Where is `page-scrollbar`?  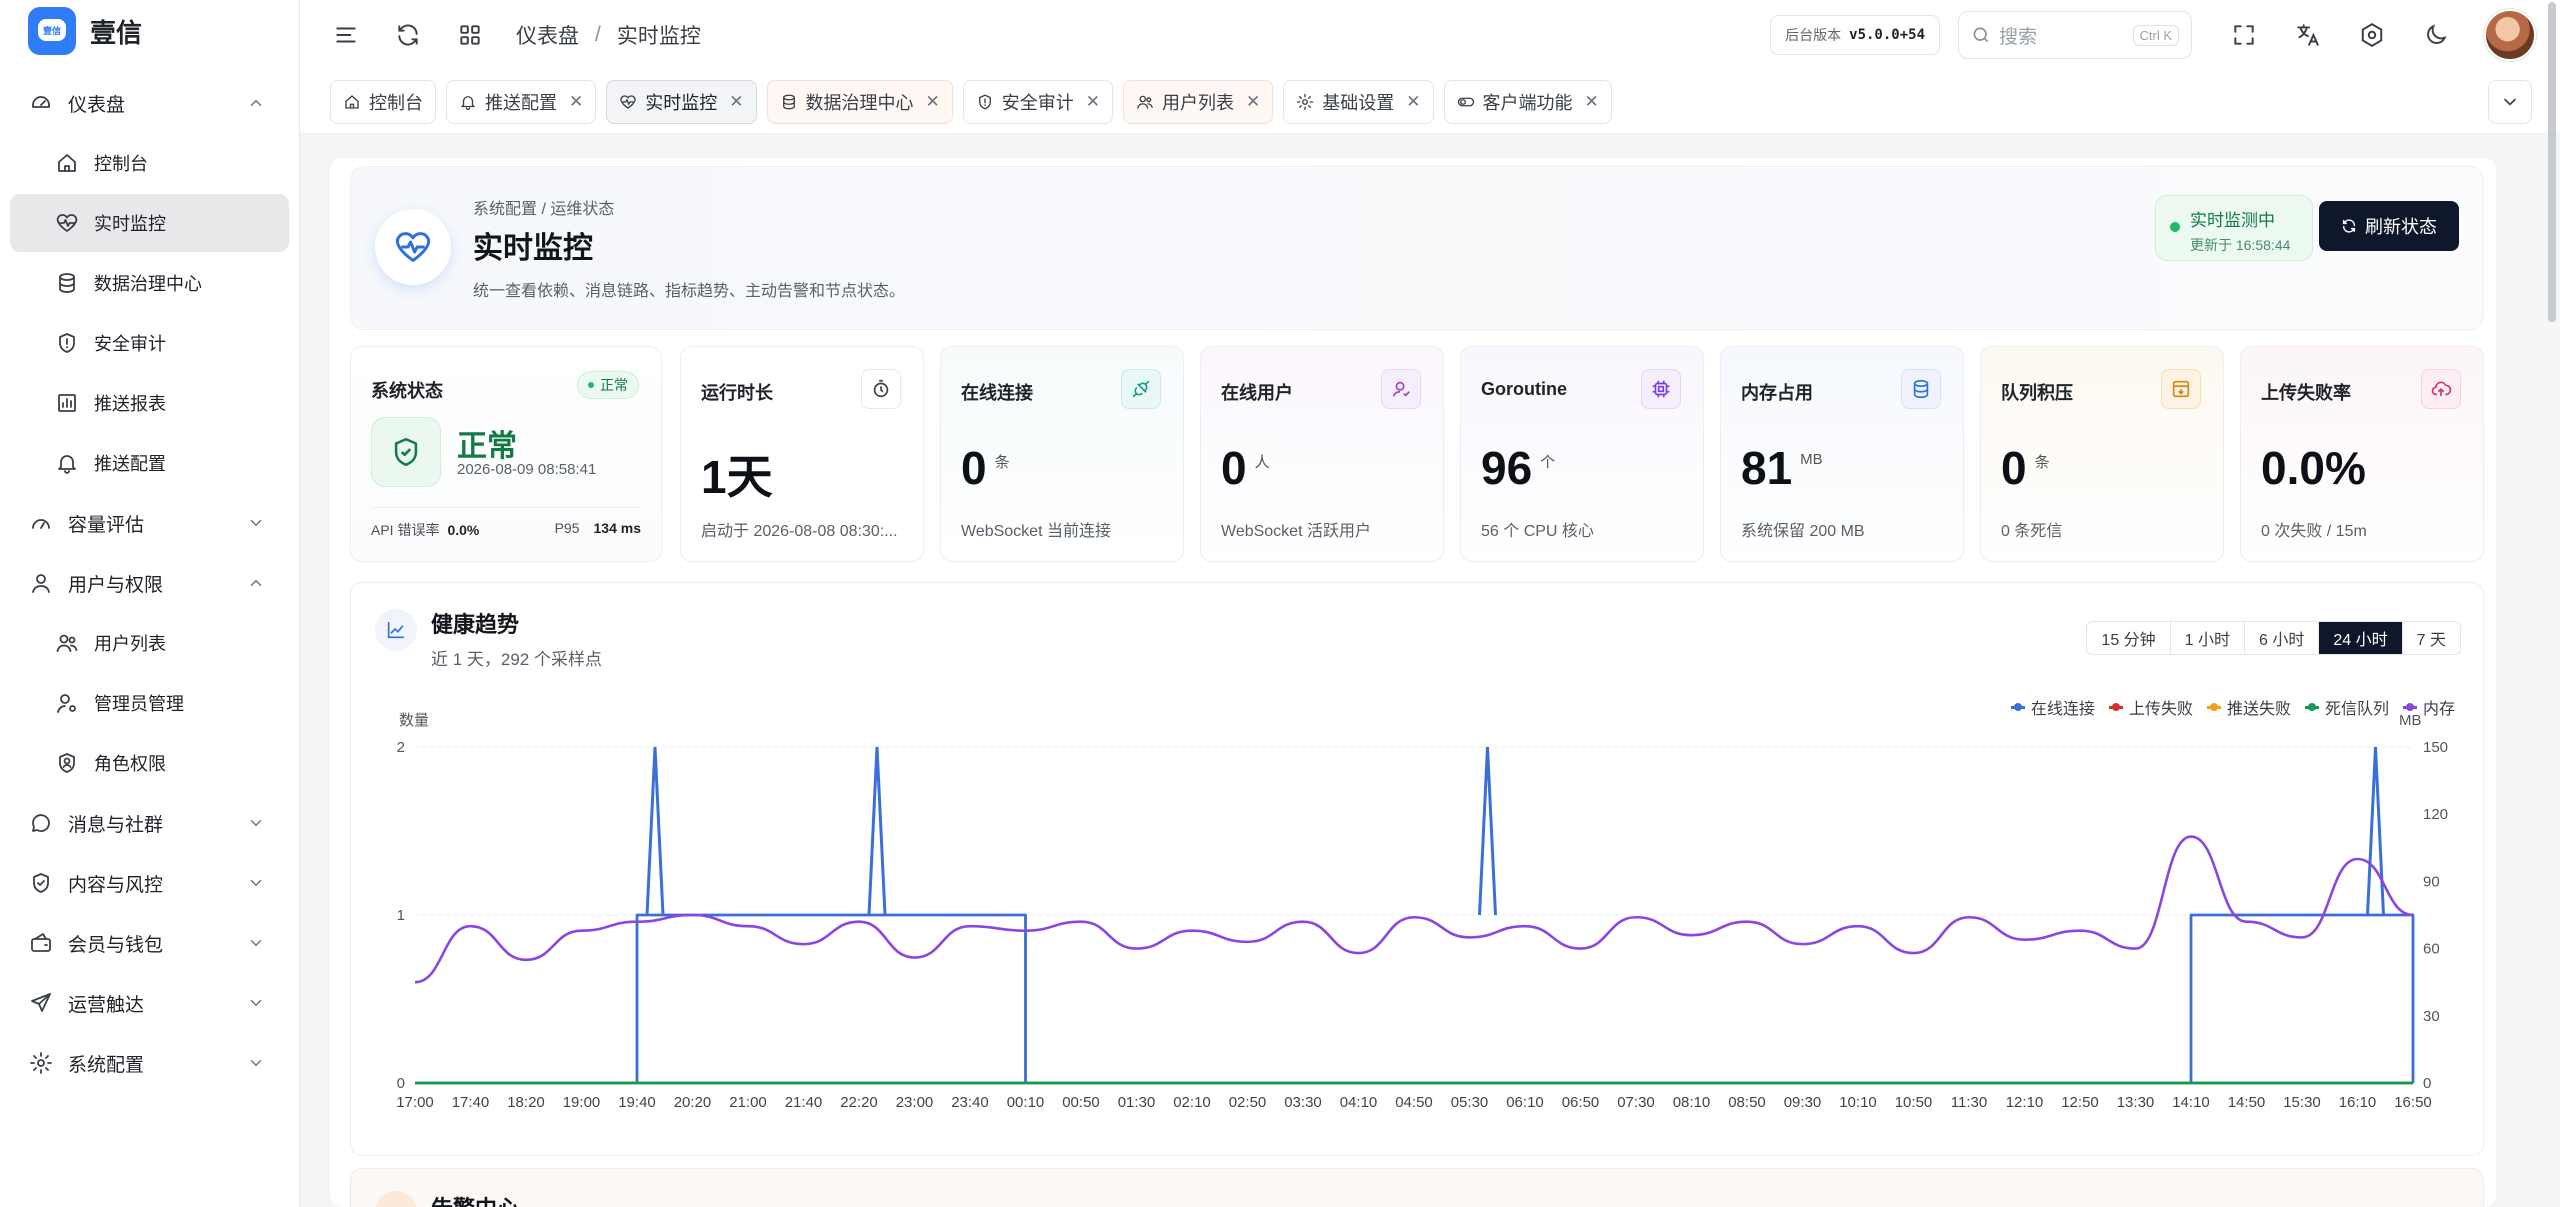
page-scrollbar is located at coordinates (2552, 162).